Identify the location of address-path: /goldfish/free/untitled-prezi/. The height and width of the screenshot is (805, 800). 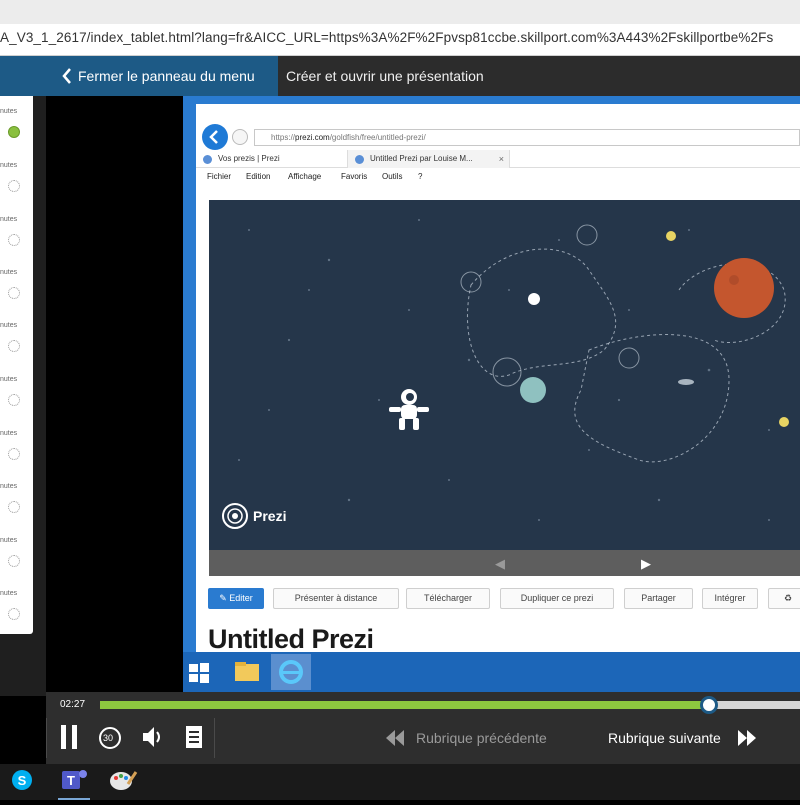
(377, 137).